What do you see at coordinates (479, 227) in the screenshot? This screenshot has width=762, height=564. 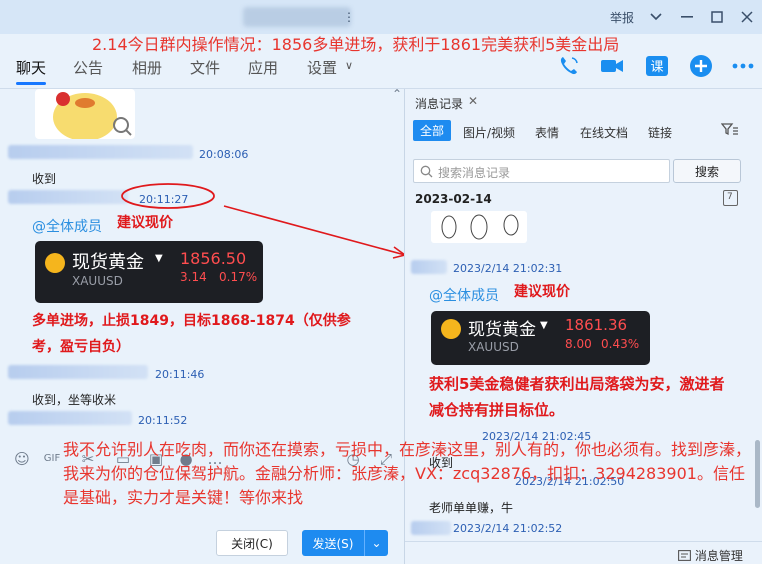 I see `sticker-image` at bounding box center [479, 227].